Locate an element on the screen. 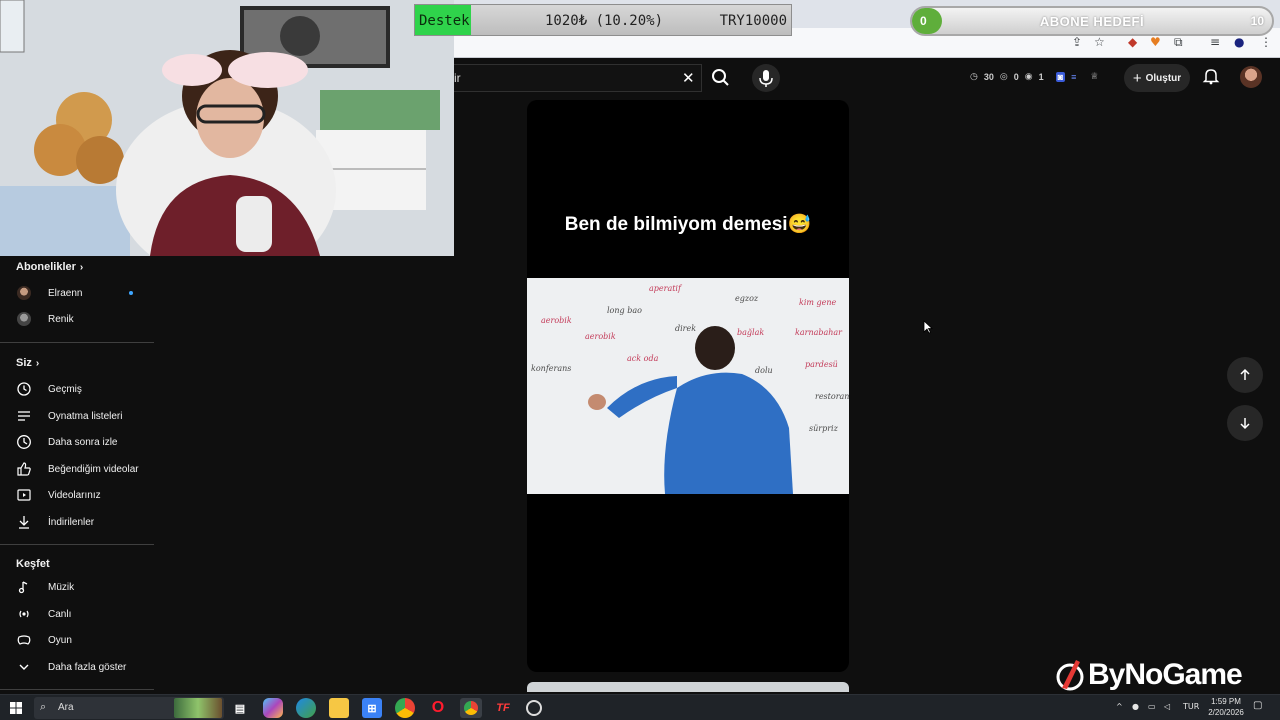 Image resolution: width=1280 pixels, height=720 pixels. new-content-dot is located at coordinates (131, 293).